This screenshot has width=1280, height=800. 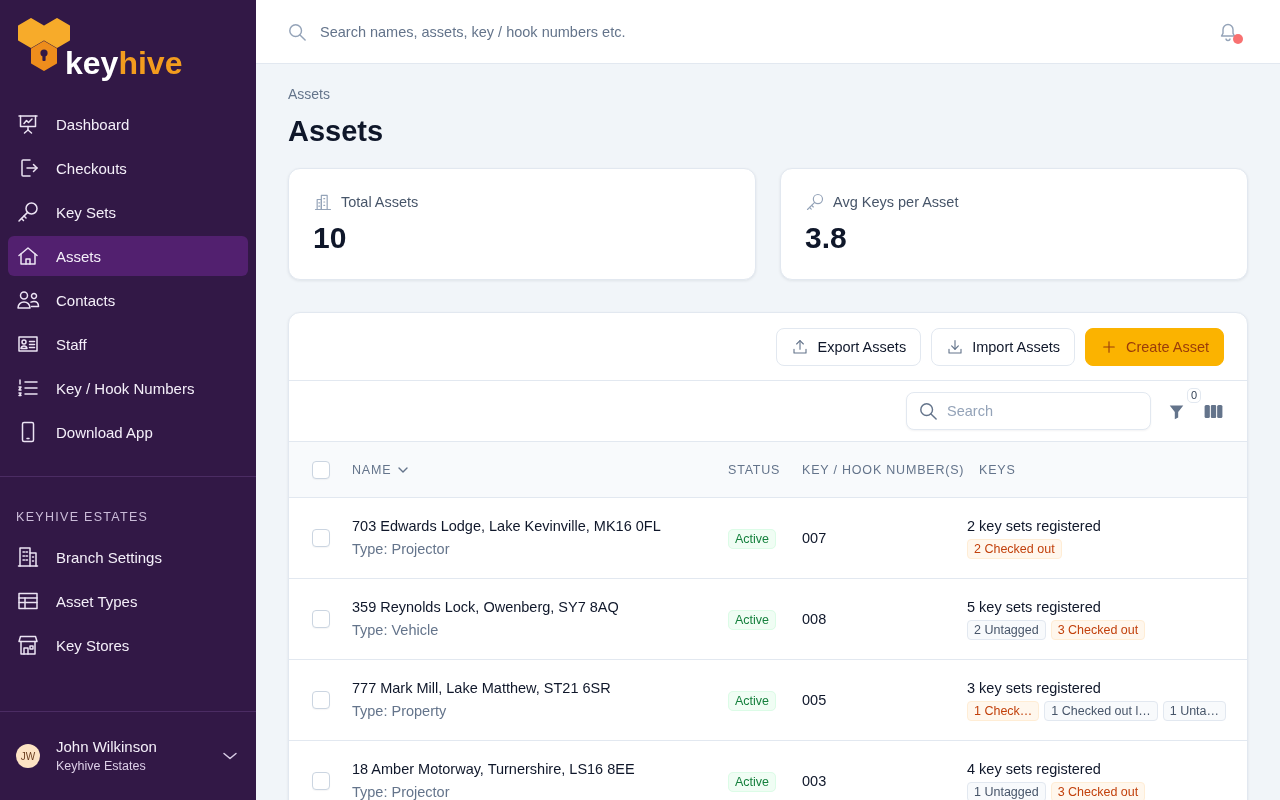 What do you see at coordinates (1238, 38) in the screenshot?
I see `unread-dot-icon` at bounding box center [1238, 38].